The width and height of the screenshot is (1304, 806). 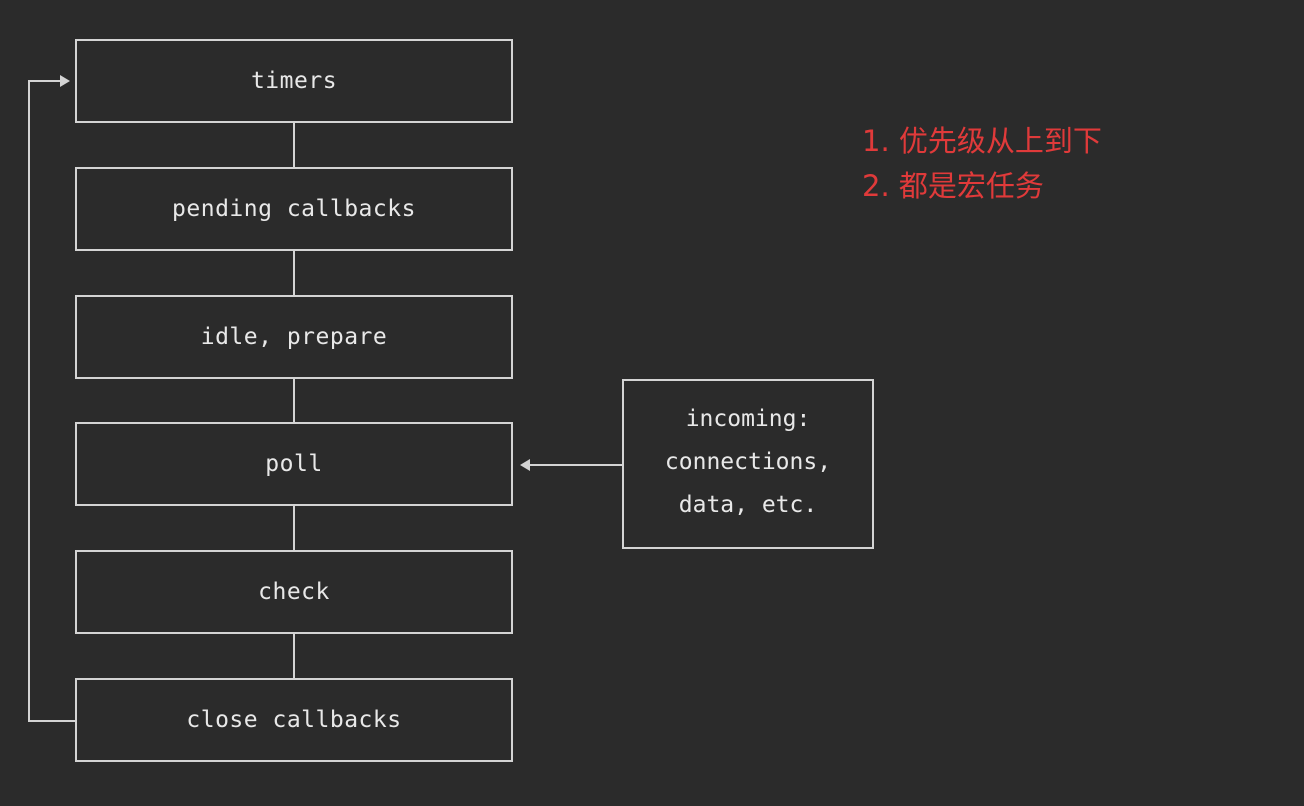 I want to click on phase-box-idle-prepare: idle, prepare, so click(x=294, y=337).